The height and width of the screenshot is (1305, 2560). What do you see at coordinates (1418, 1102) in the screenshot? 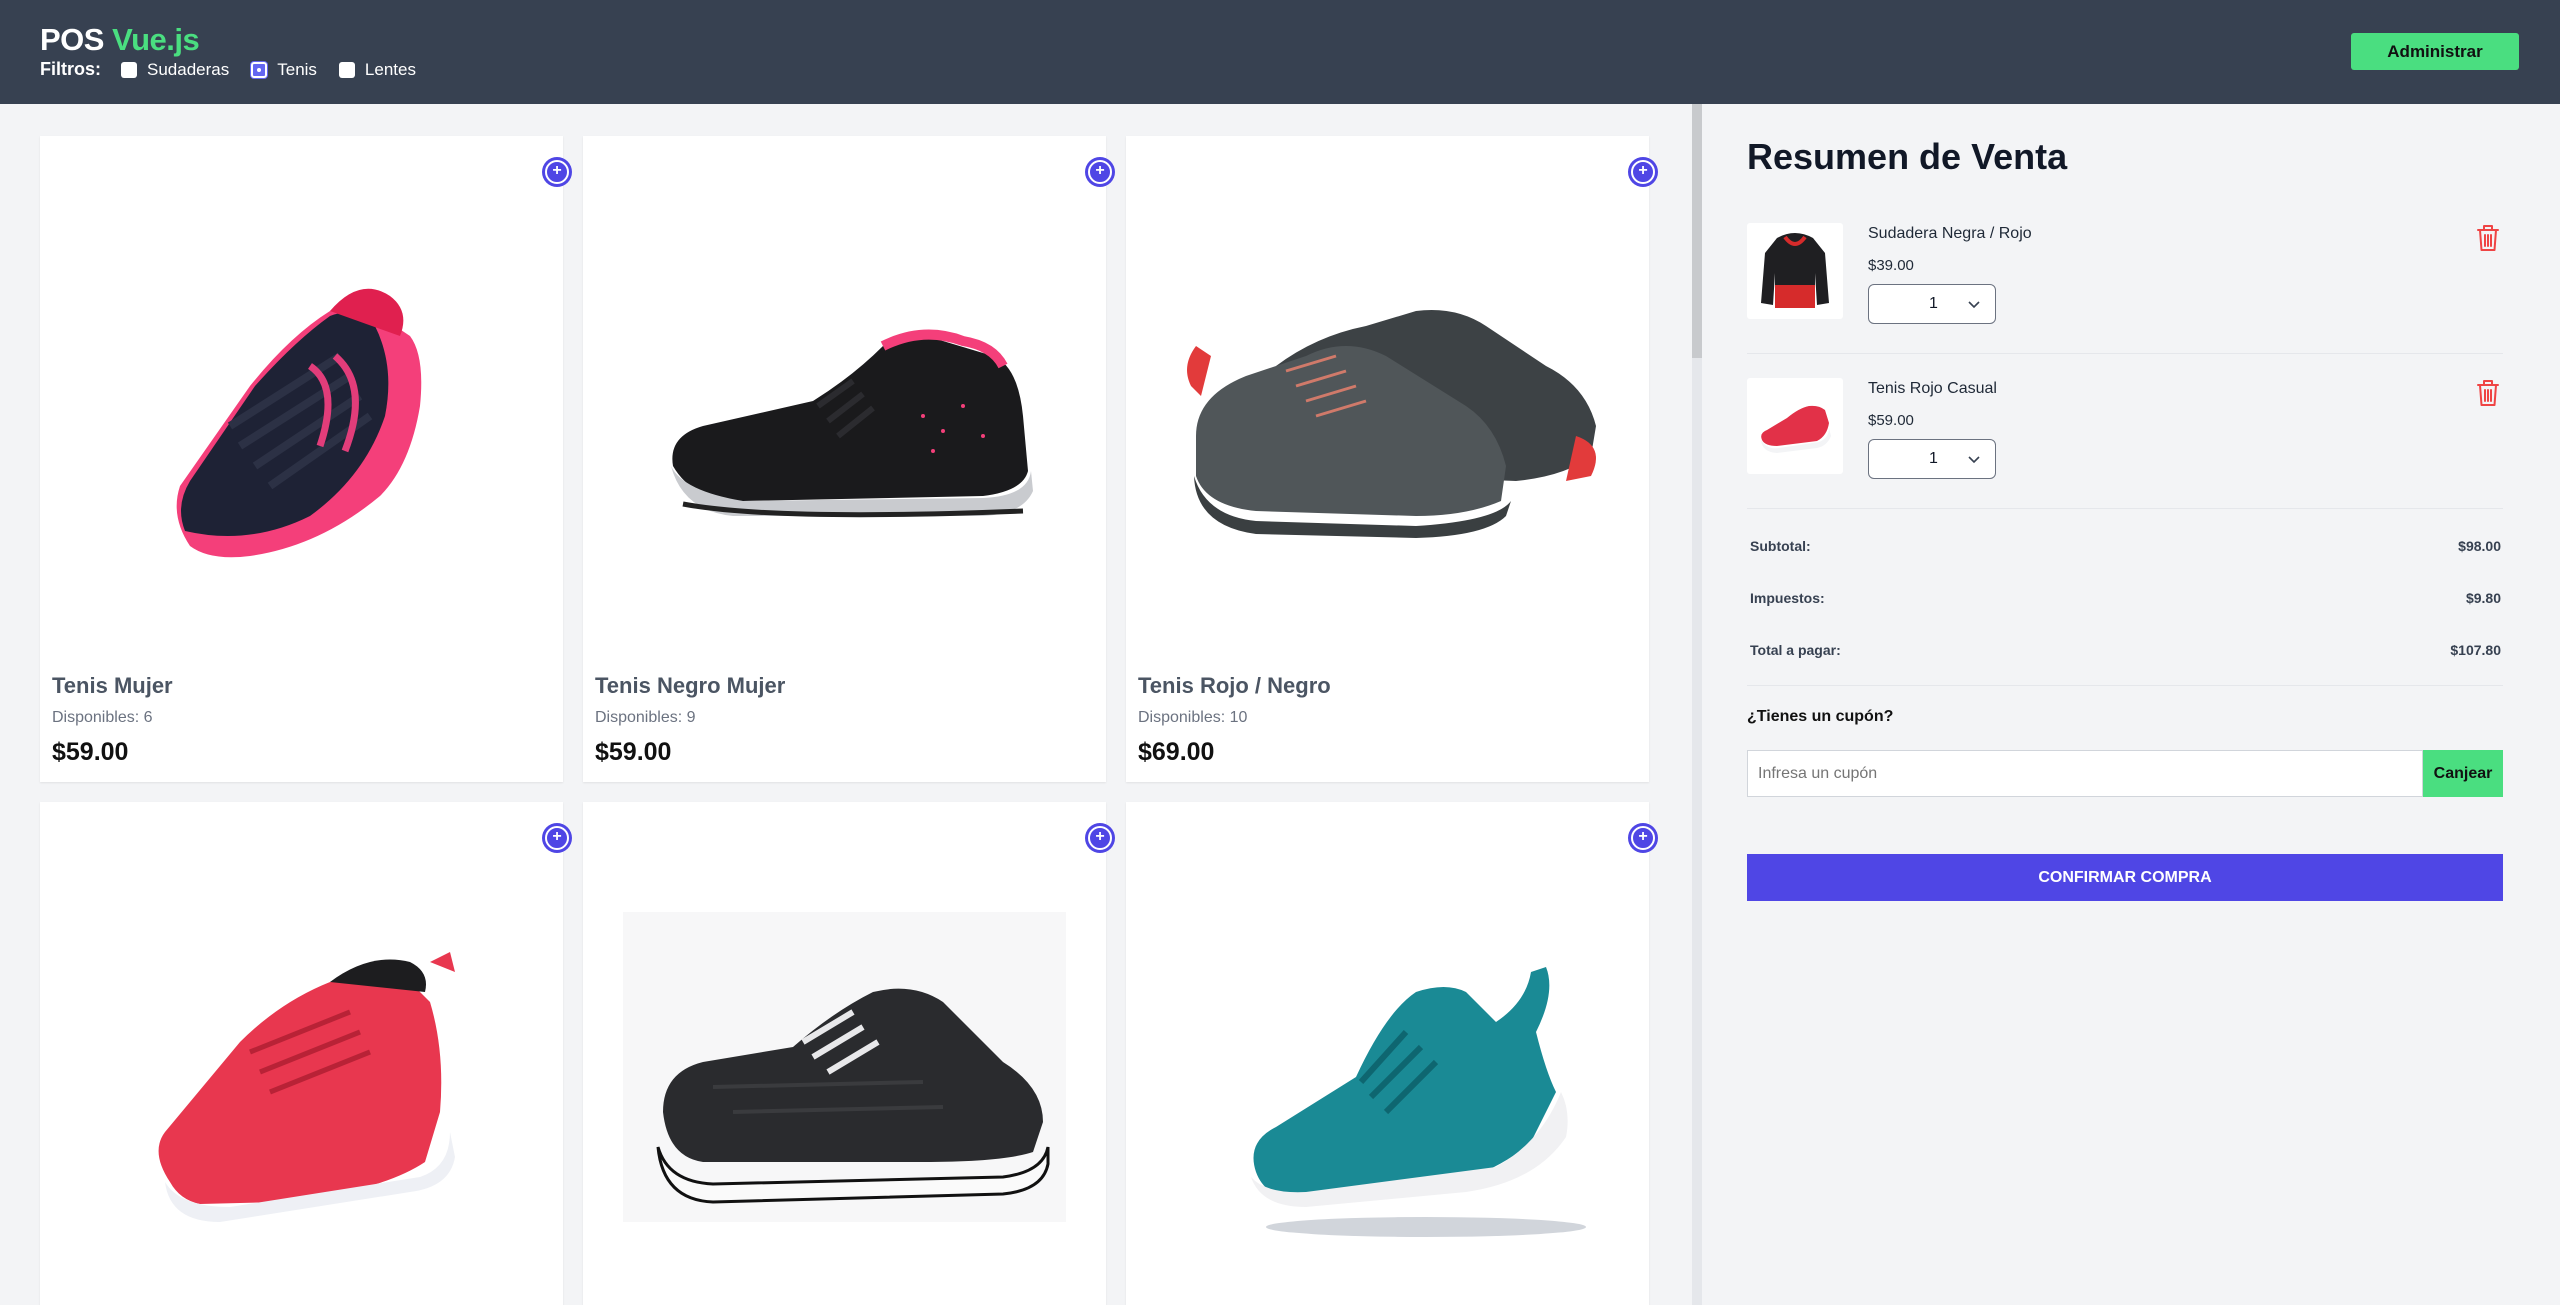
I see `product-image-teal-sneaker` at bounding box center [1418, 1102].